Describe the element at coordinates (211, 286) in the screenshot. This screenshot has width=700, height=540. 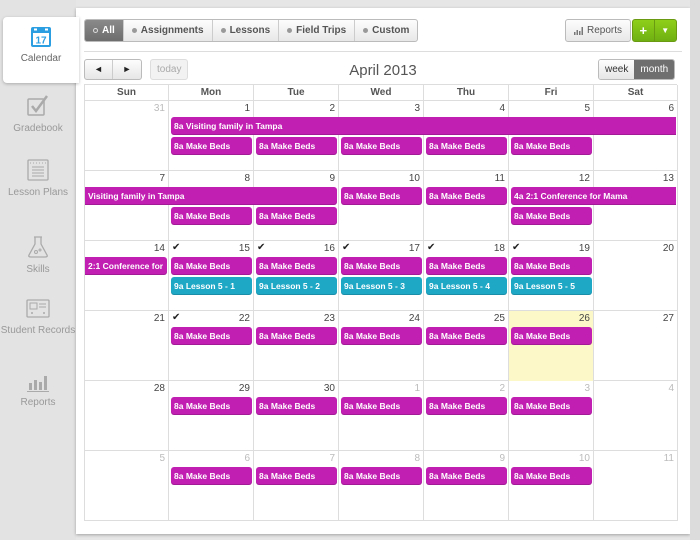
I see `lesson-event: 9a Lesson 5 - 1` at that location.